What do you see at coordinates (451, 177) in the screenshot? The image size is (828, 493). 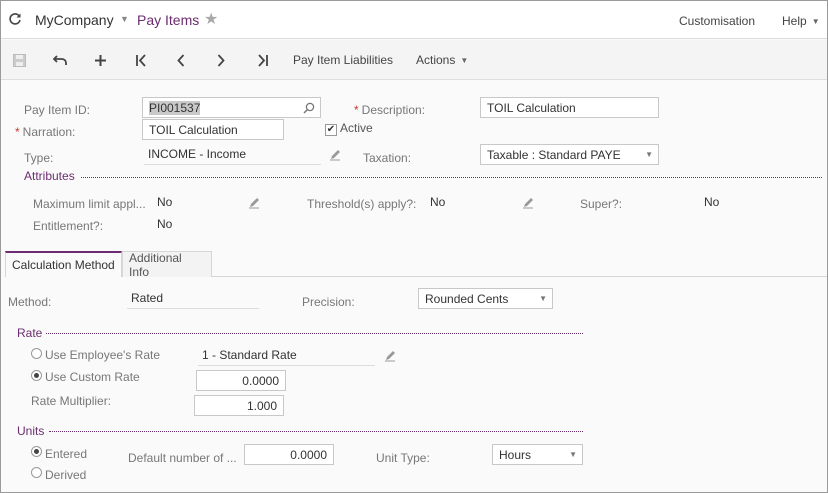 I see `attributes-divider` at bounding box center [451, 177].